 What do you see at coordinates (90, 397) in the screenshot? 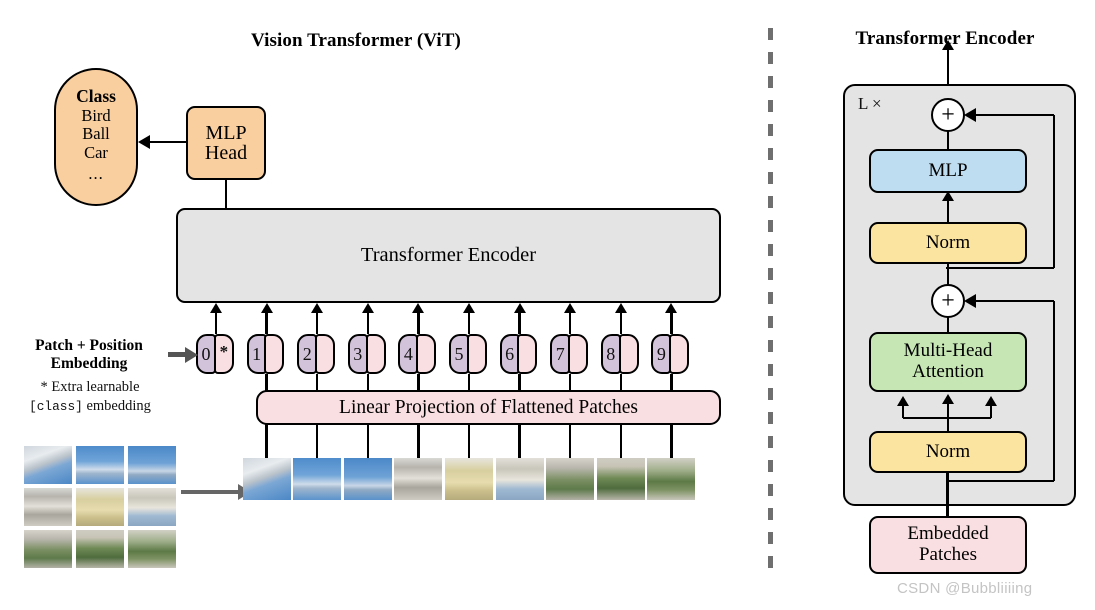
I see `class-embedding-footnote: * Extra learnable [class] embedding` at bounding box center [90, 397].